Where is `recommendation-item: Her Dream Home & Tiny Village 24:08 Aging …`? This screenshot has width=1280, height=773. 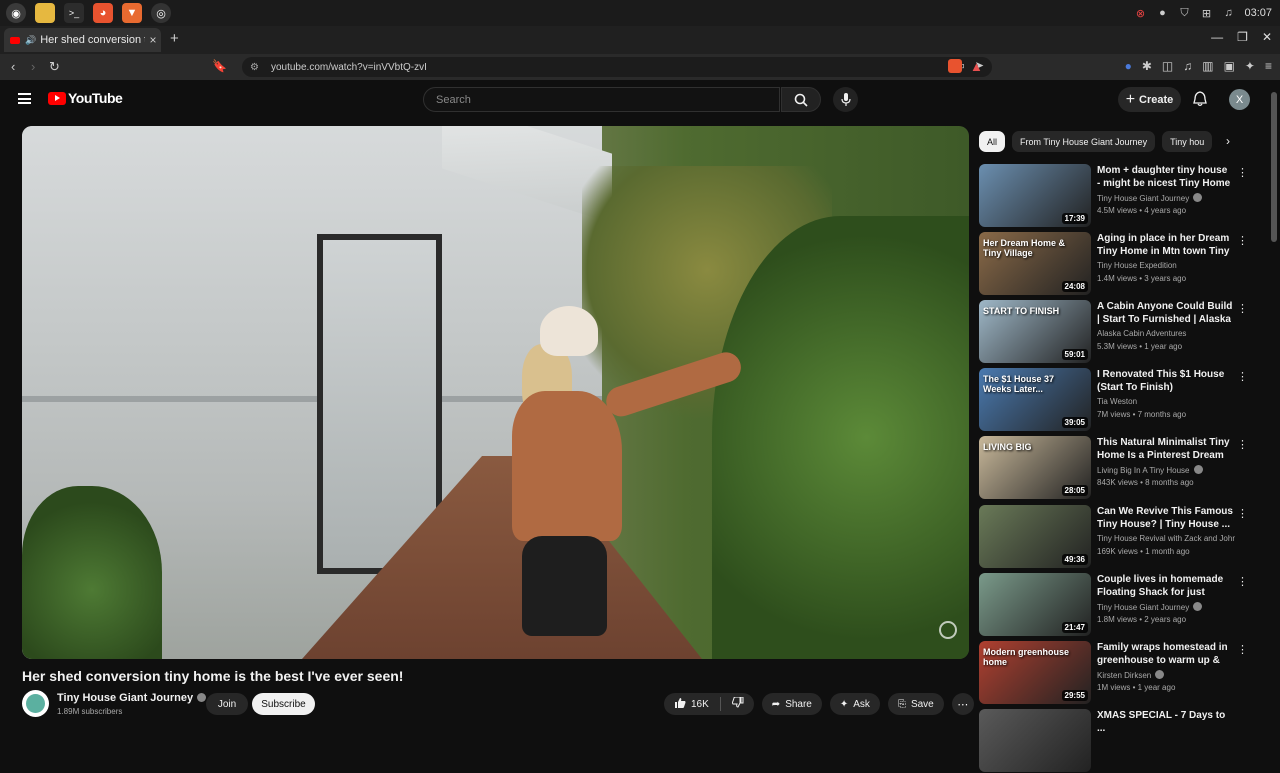 recommendation-item: Her Dream Home & Tiny Village 24:08 Aging … is located at coordinates (1119, 264).